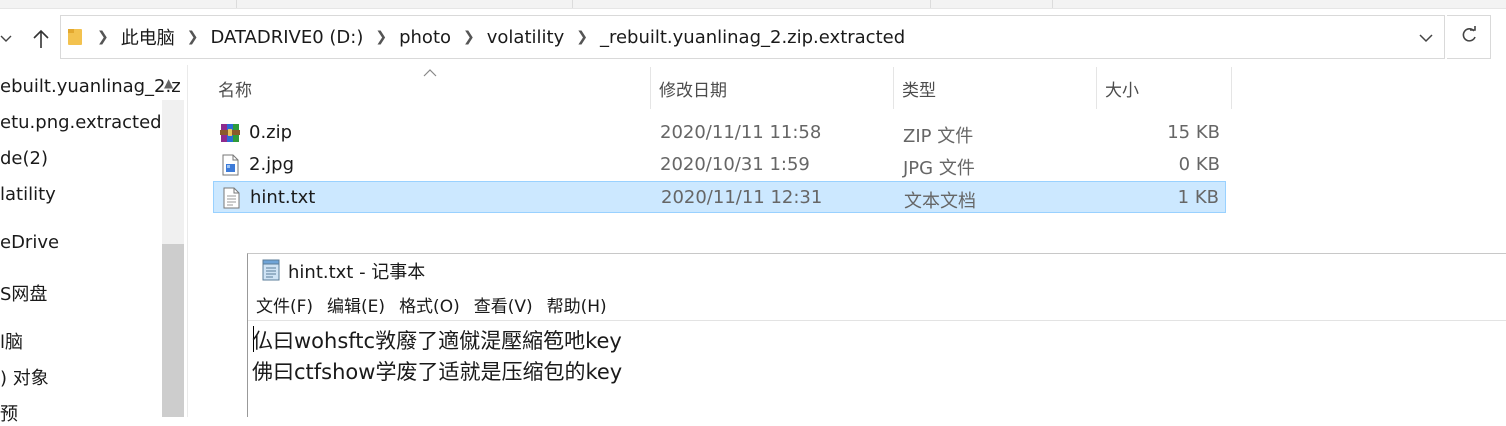 This screenshot has height=426, width=1506. What do you see at coordinates (1426, 38) in the screenshot?
I see `chevron-down-icon` at bounding box center [1426, 38].